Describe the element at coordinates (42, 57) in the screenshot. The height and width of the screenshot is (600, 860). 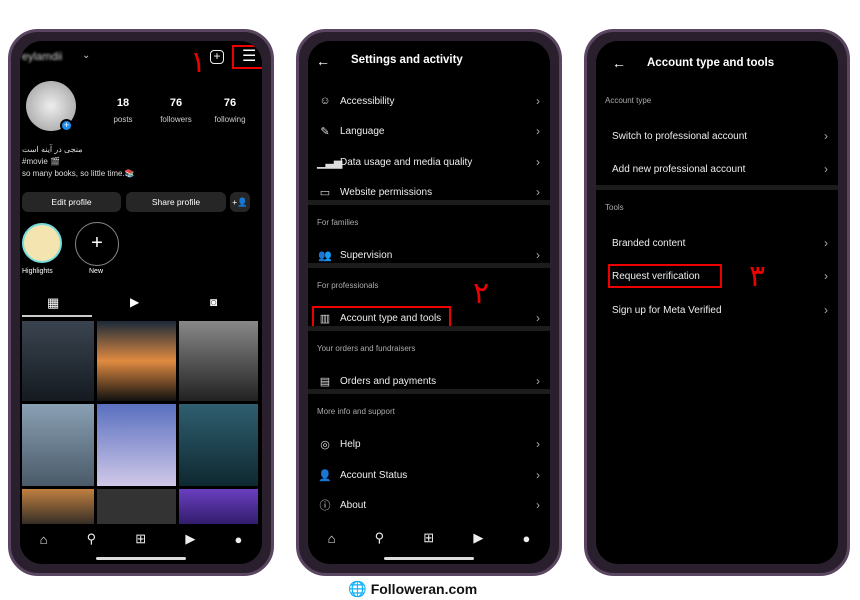
I see `username: eylamdii` at that location.